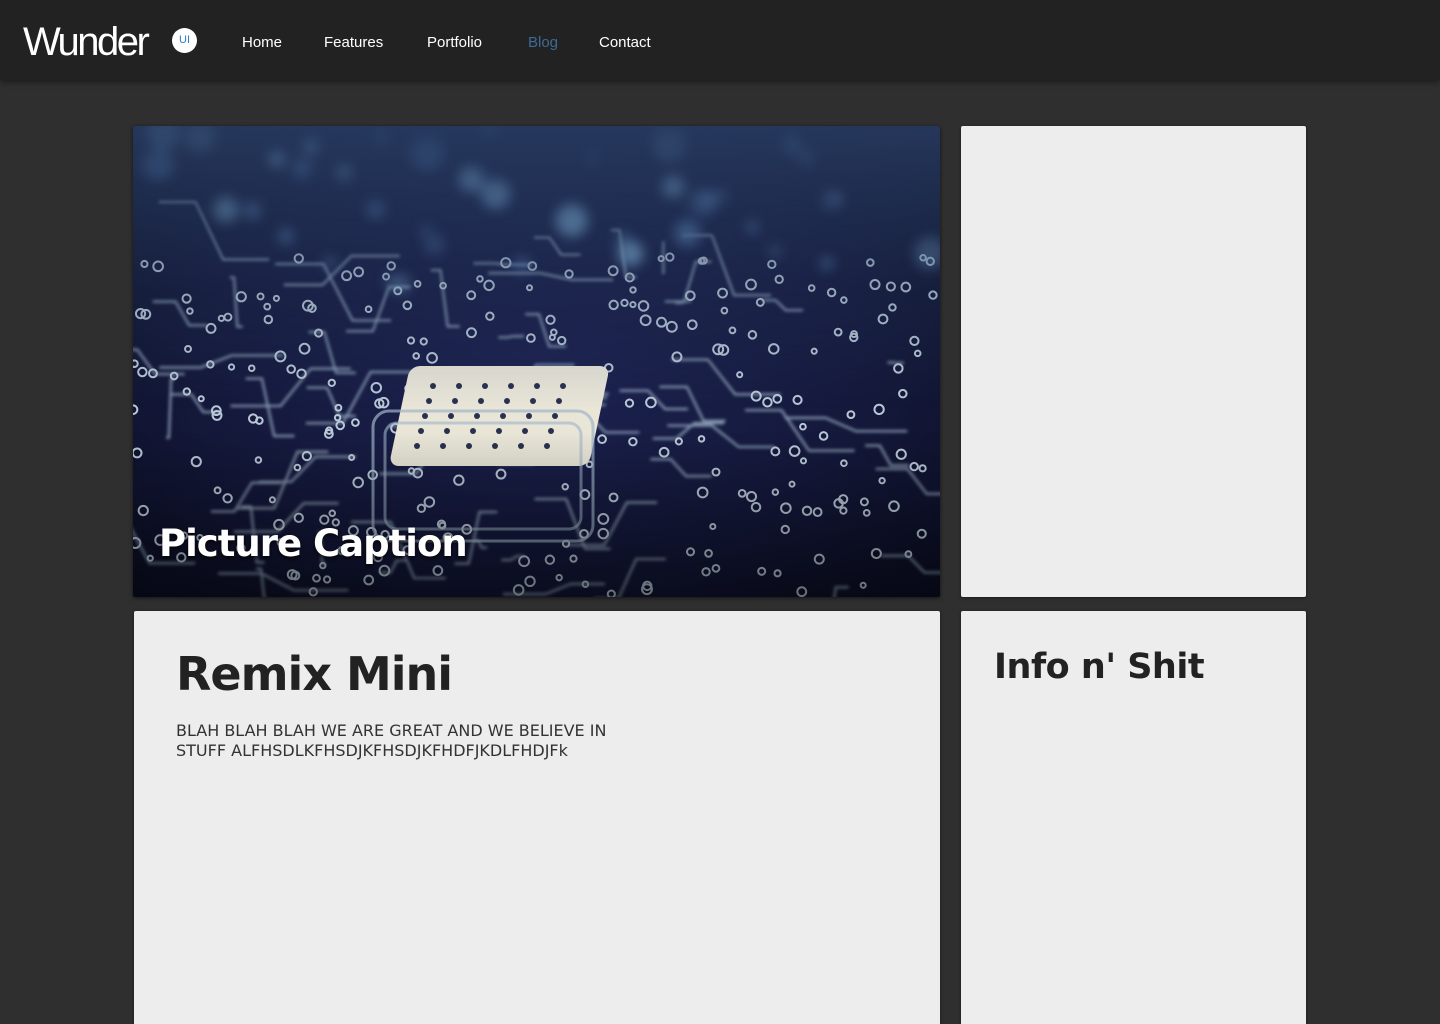 This screenshot has width=1440, height=1024. Describe the element at coordinates (543, 43) in the screenshot. I see `nav-blog: Blog` at that location.